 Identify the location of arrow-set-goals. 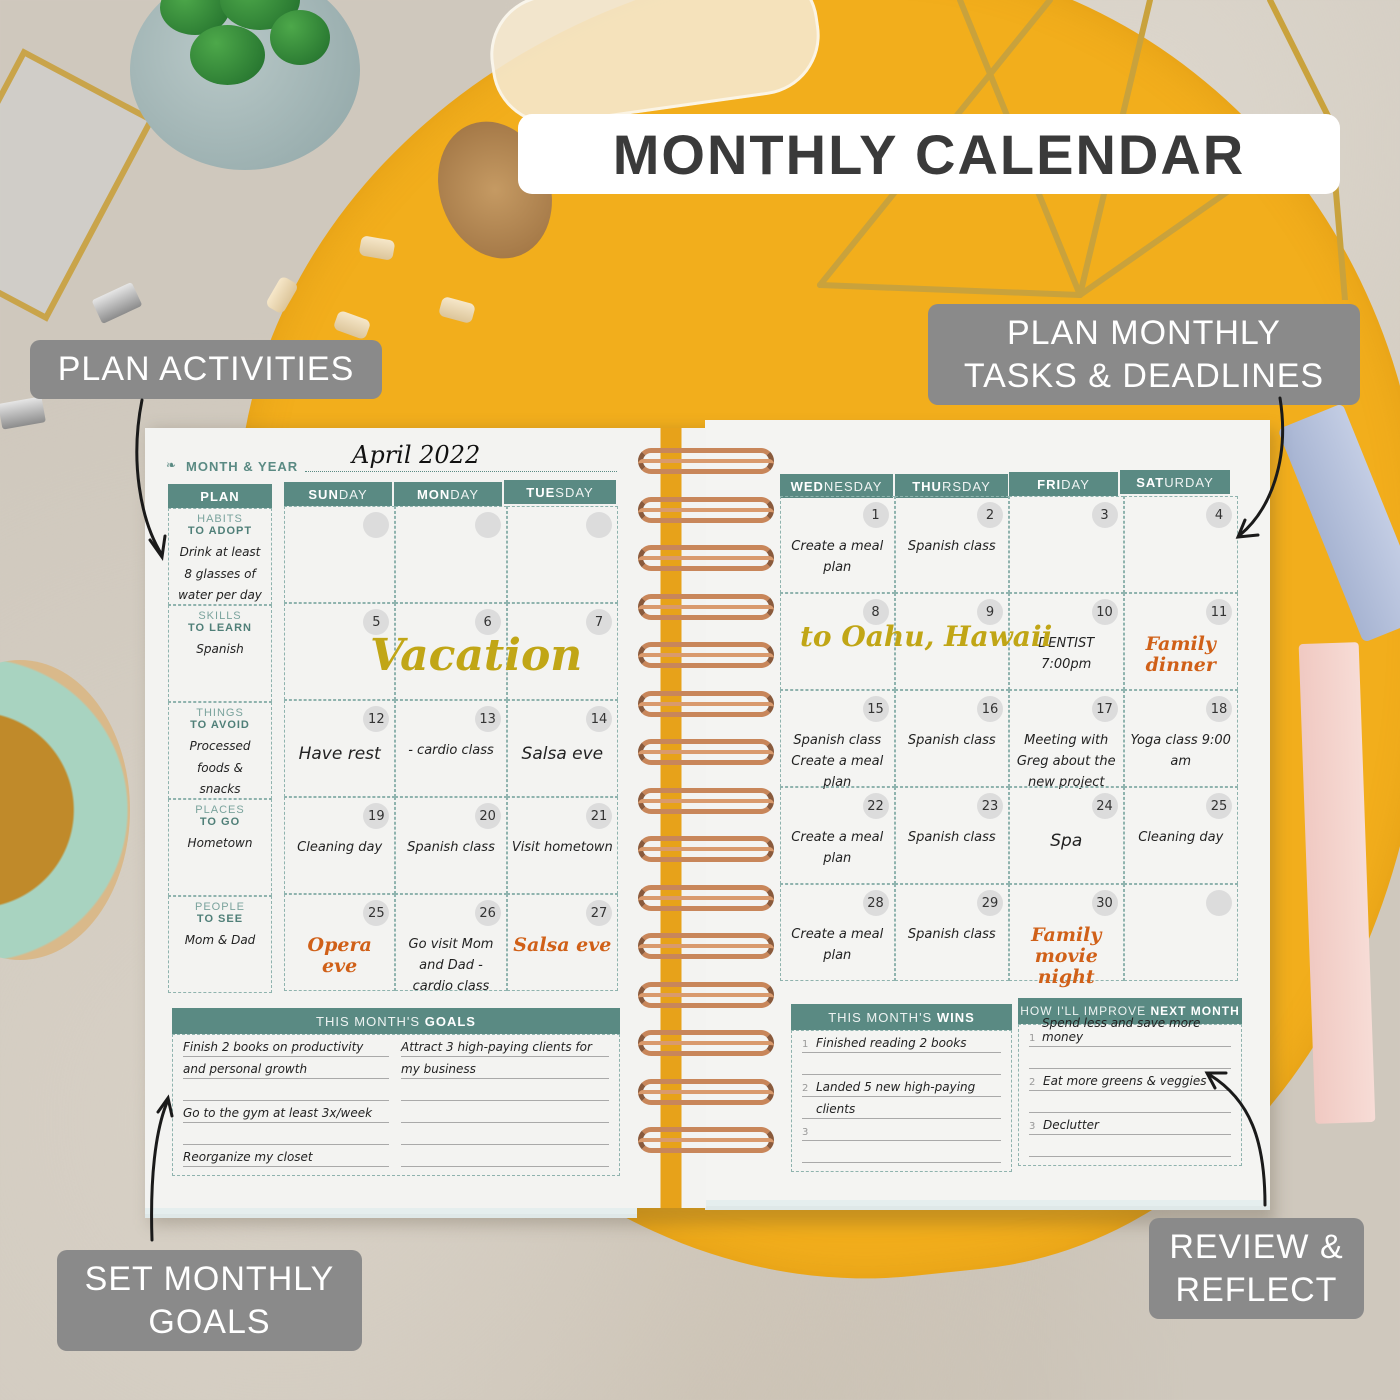
(160, 1170).